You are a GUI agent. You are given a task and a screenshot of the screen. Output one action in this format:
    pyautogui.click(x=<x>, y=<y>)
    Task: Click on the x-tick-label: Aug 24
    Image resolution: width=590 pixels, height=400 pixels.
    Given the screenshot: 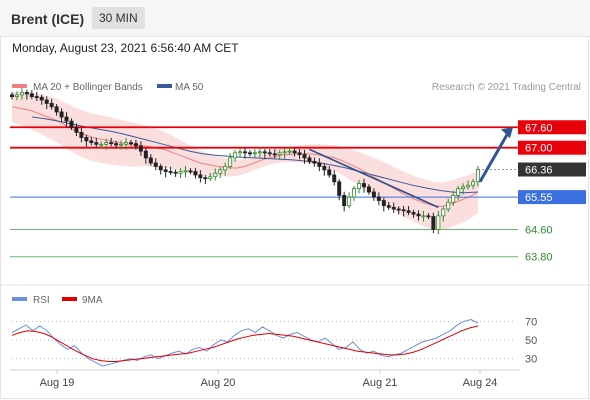 What is the action you would take?
    pyautogui.click(x=480, y=383)
    